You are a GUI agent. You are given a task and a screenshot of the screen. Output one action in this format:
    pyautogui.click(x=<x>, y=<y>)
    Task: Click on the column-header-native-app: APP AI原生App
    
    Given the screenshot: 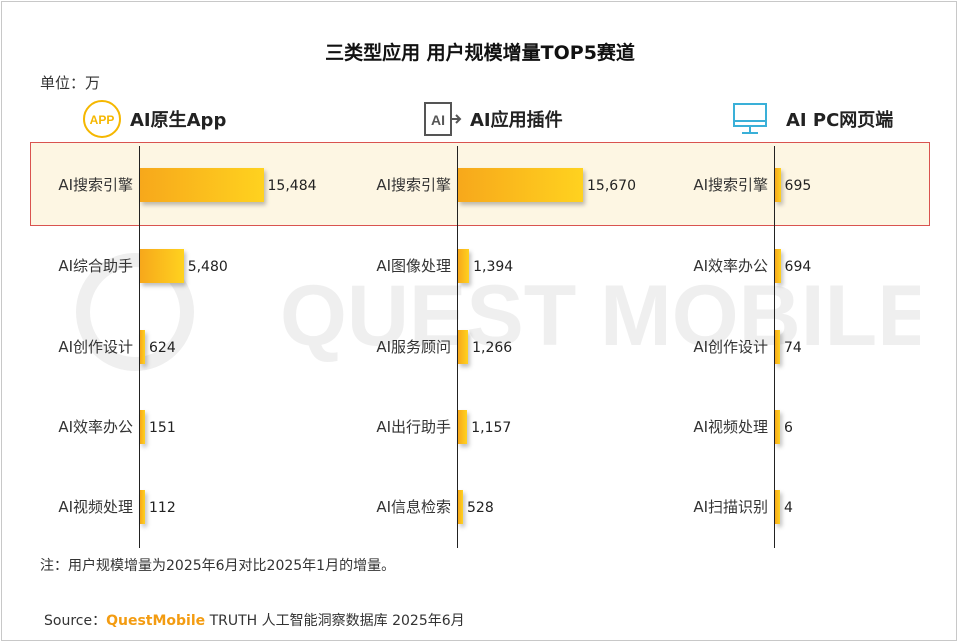 What is the action you would take?
    pyautogui.click(x=154, y=119)
    